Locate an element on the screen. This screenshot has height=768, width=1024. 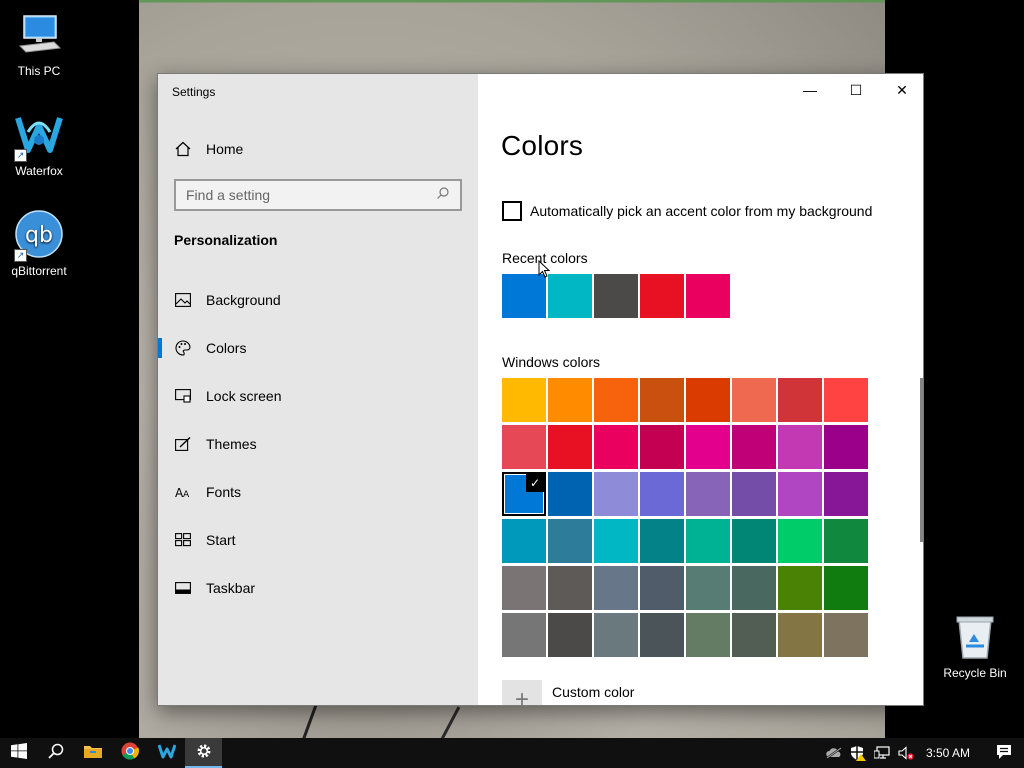
search-box is located at coordinates (318, 195).